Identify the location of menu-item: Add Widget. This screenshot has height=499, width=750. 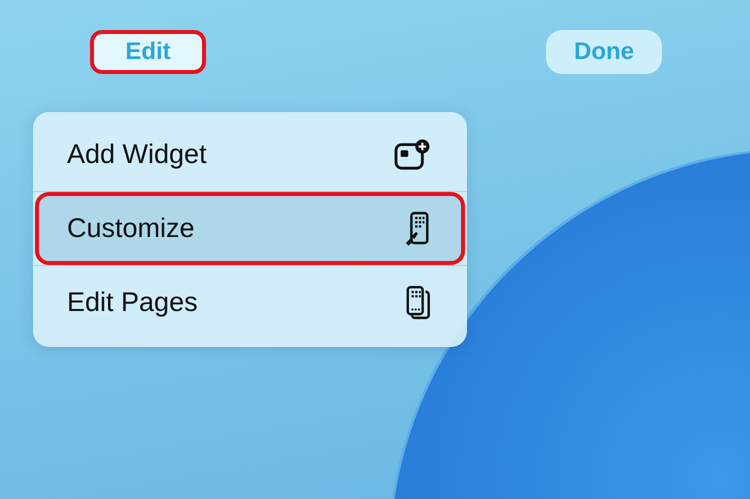
(250, 154).